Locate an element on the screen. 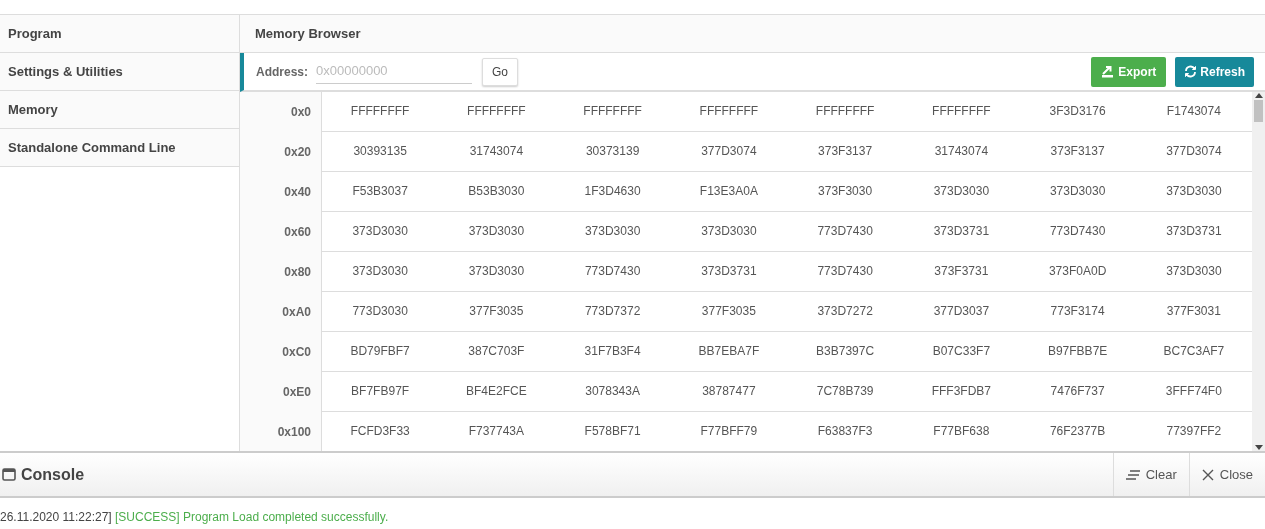 The width and height of the screenshot is (1265, 529). address-label: 0xA0 is located at coordinates (296, 312).